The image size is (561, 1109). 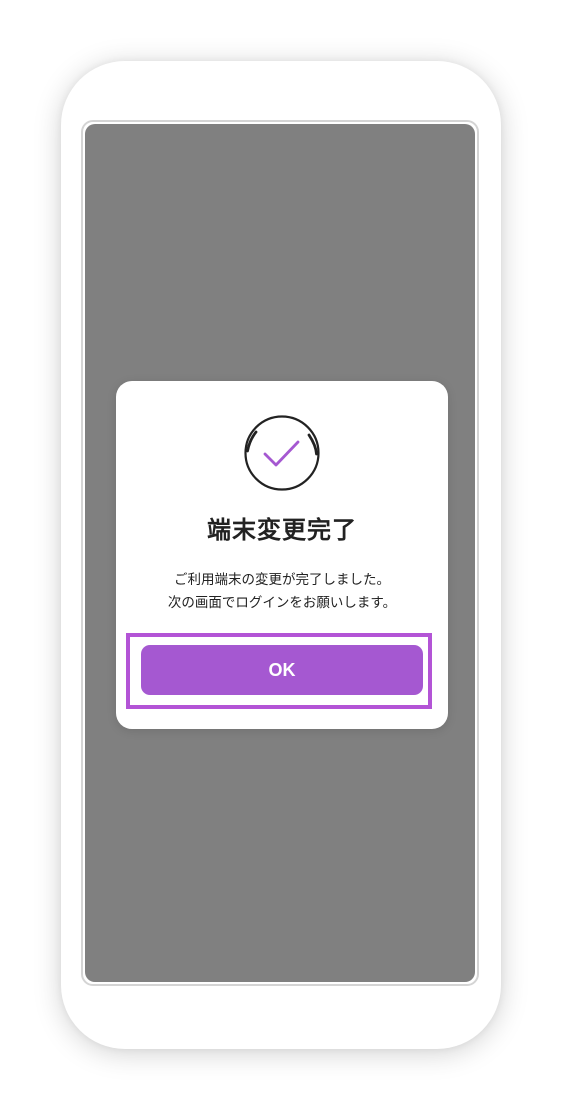 What do you see at coordinates (282, 530) in the screenshot?
I see `dialog-title: 端末変更完了` at bounding box center [282, 530].